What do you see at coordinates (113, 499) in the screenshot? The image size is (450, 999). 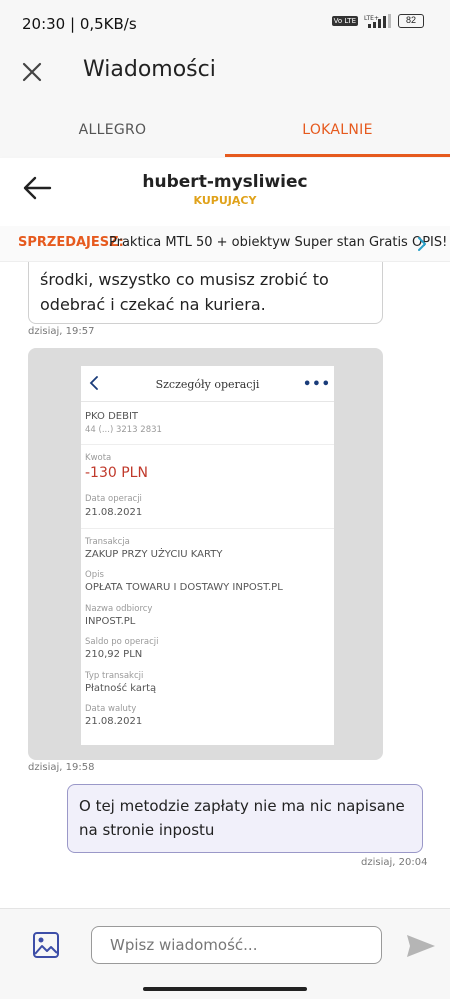 I see `receipt-op-date-label: Data operacji` at bounding box center [113, 499].